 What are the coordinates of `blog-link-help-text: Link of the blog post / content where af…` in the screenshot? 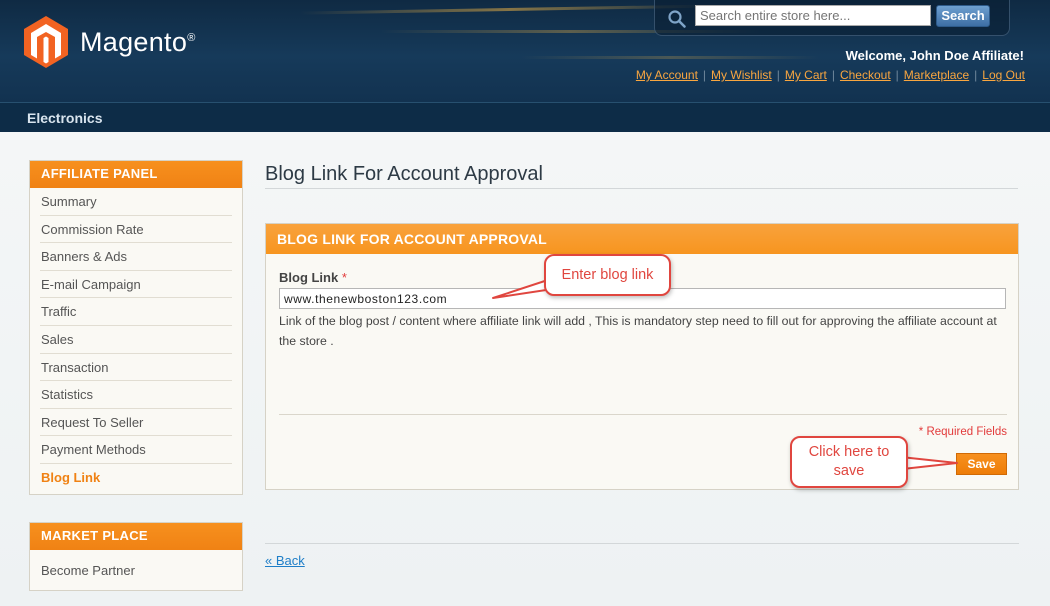 It's located at (638, 331).